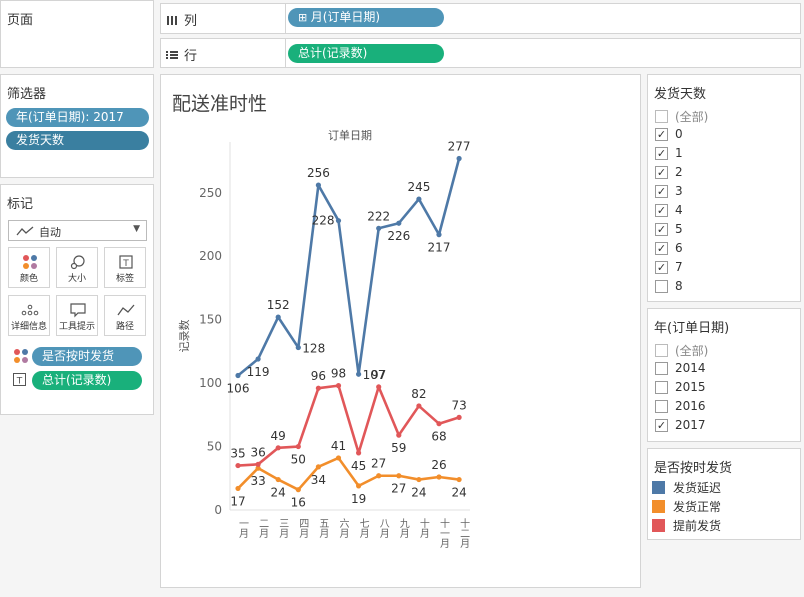 Image resolution: width=804 pixels, height=597 pixels. I want to click on data-label: 96, so click(318, 376).